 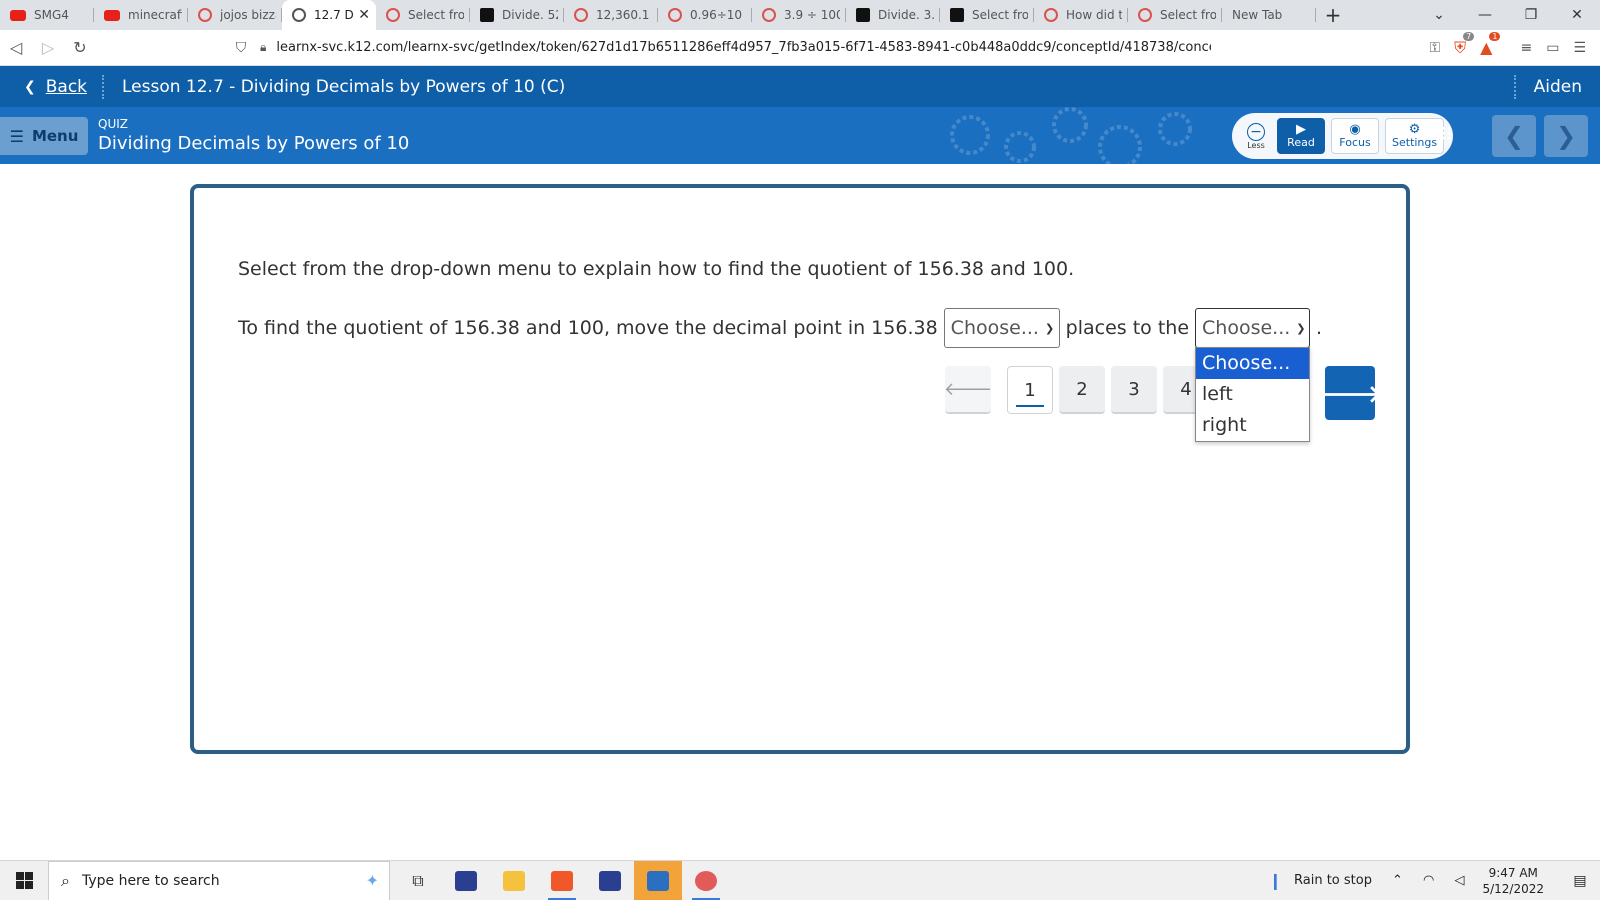 I want to click on taskbar-apps: ⧉, so click(x=562, y=880).